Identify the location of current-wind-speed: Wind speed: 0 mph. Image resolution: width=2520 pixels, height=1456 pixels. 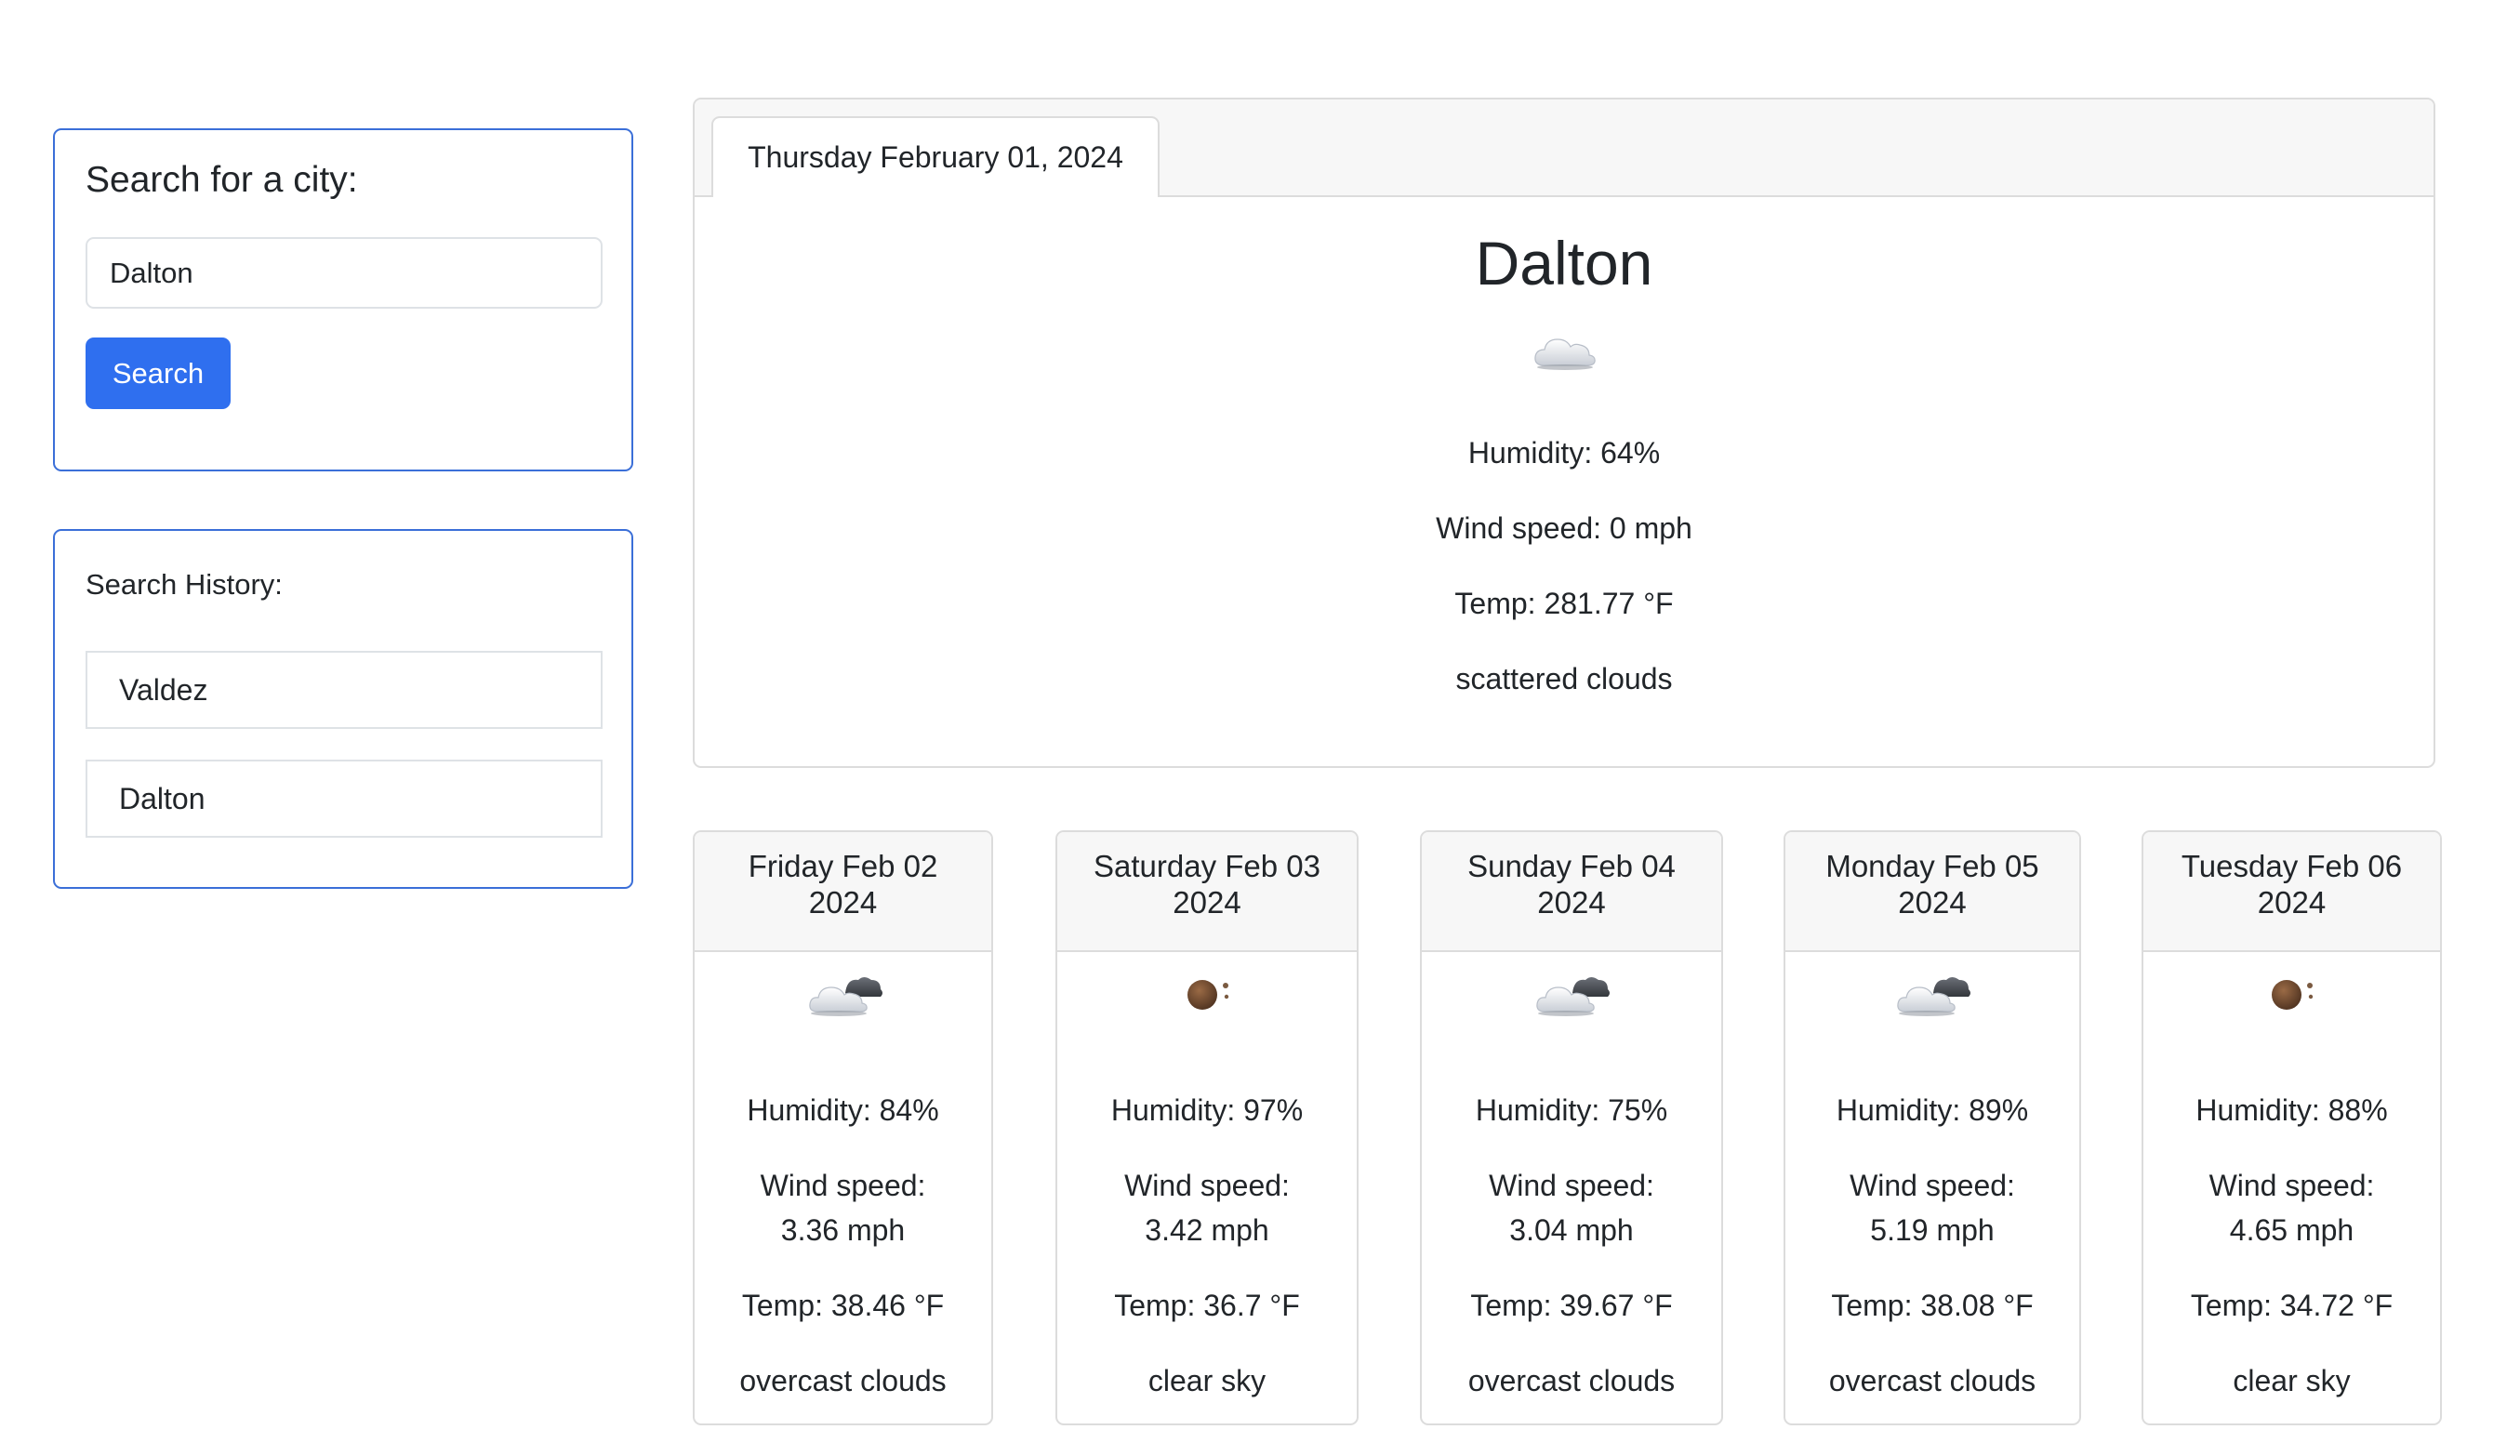
(1564, 528).